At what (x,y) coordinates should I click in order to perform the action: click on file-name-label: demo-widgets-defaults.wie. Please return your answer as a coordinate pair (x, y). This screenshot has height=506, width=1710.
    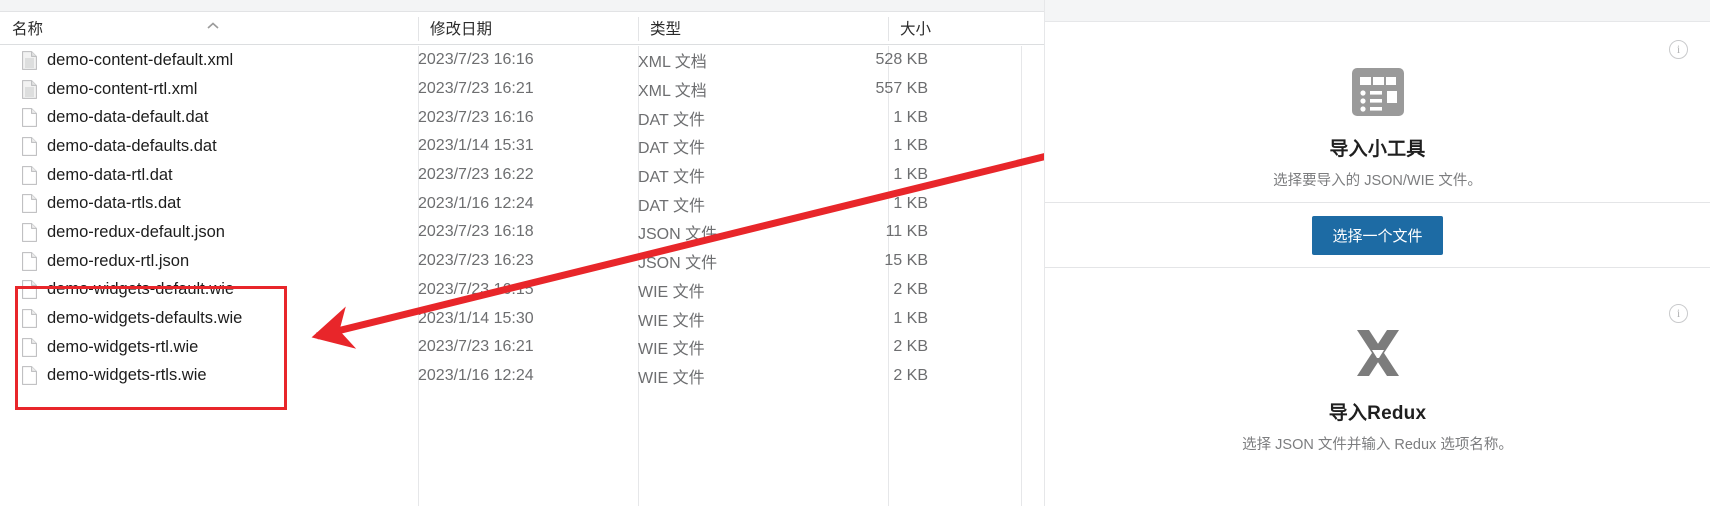
    Looking at the image, I should click on (145, 318).